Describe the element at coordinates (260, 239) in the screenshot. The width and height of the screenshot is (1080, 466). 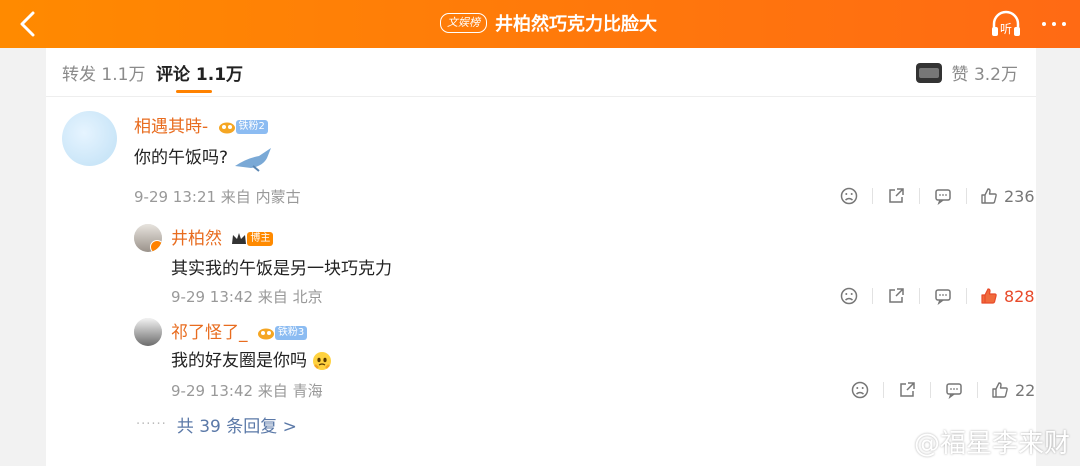
I see `author-label: 博主` at that location.